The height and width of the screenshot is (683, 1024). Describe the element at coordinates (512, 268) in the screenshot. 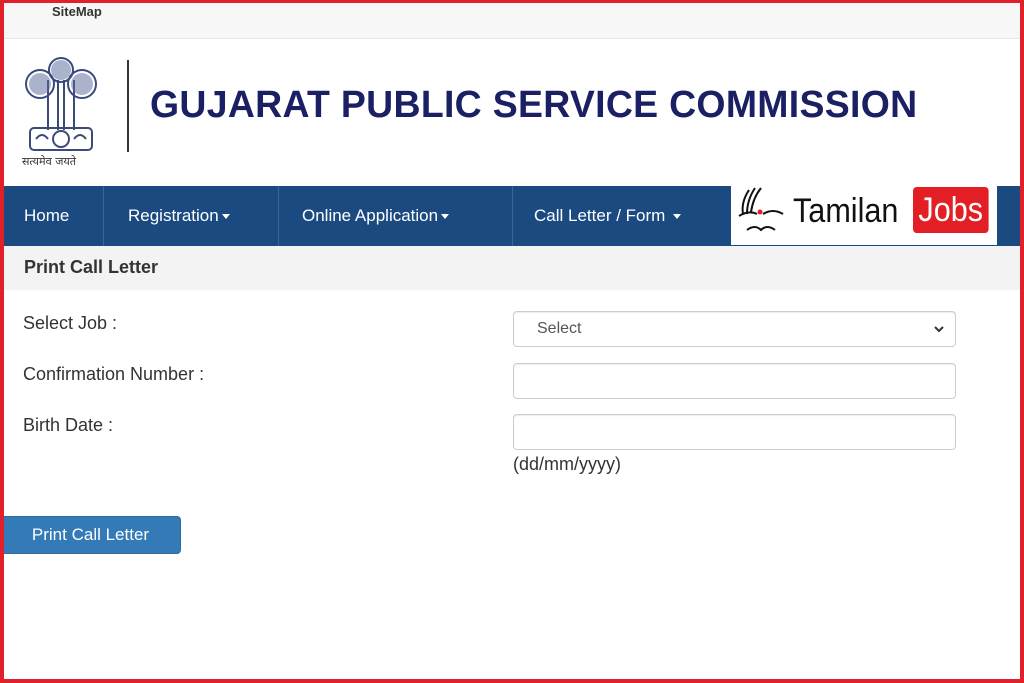

I see `panel-heading: Print Call Letter` at that location.